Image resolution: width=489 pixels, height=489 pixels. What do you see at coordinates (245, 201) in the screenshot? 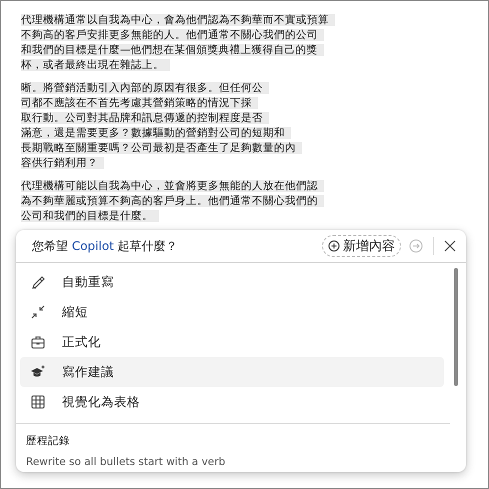
I see `document-paragraph: 代理機構可能以自我為中心，並會將更多無能的人放在他們認 為不夠華麗或預算不夠高的客戶身上。他們通常不關心我們的 公司和我們的目標是什麼。` at bounding box center [245, 201].